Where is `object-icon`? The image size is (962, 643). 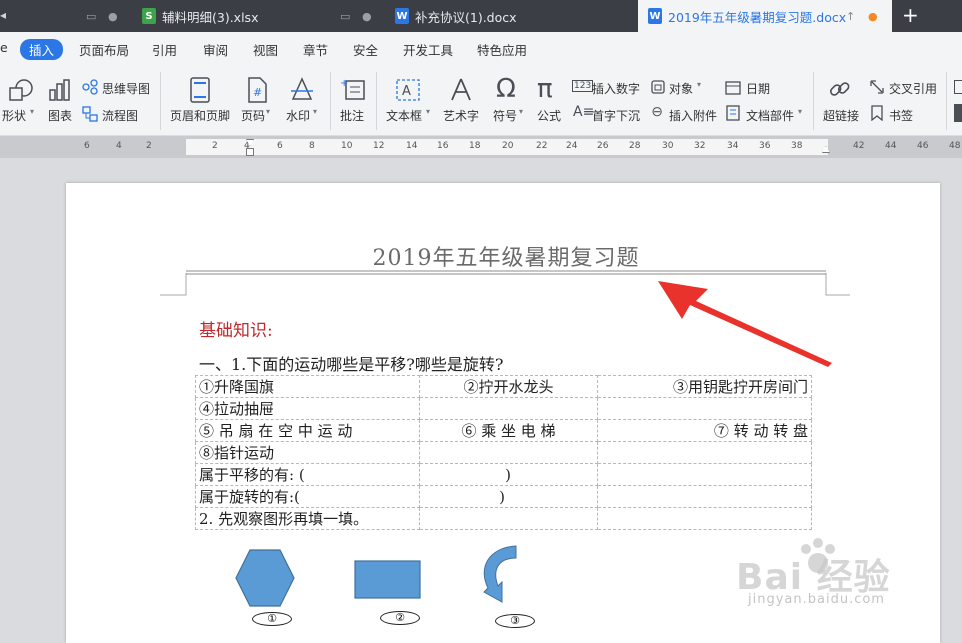
object-icon is located at coordinates (658, 87).